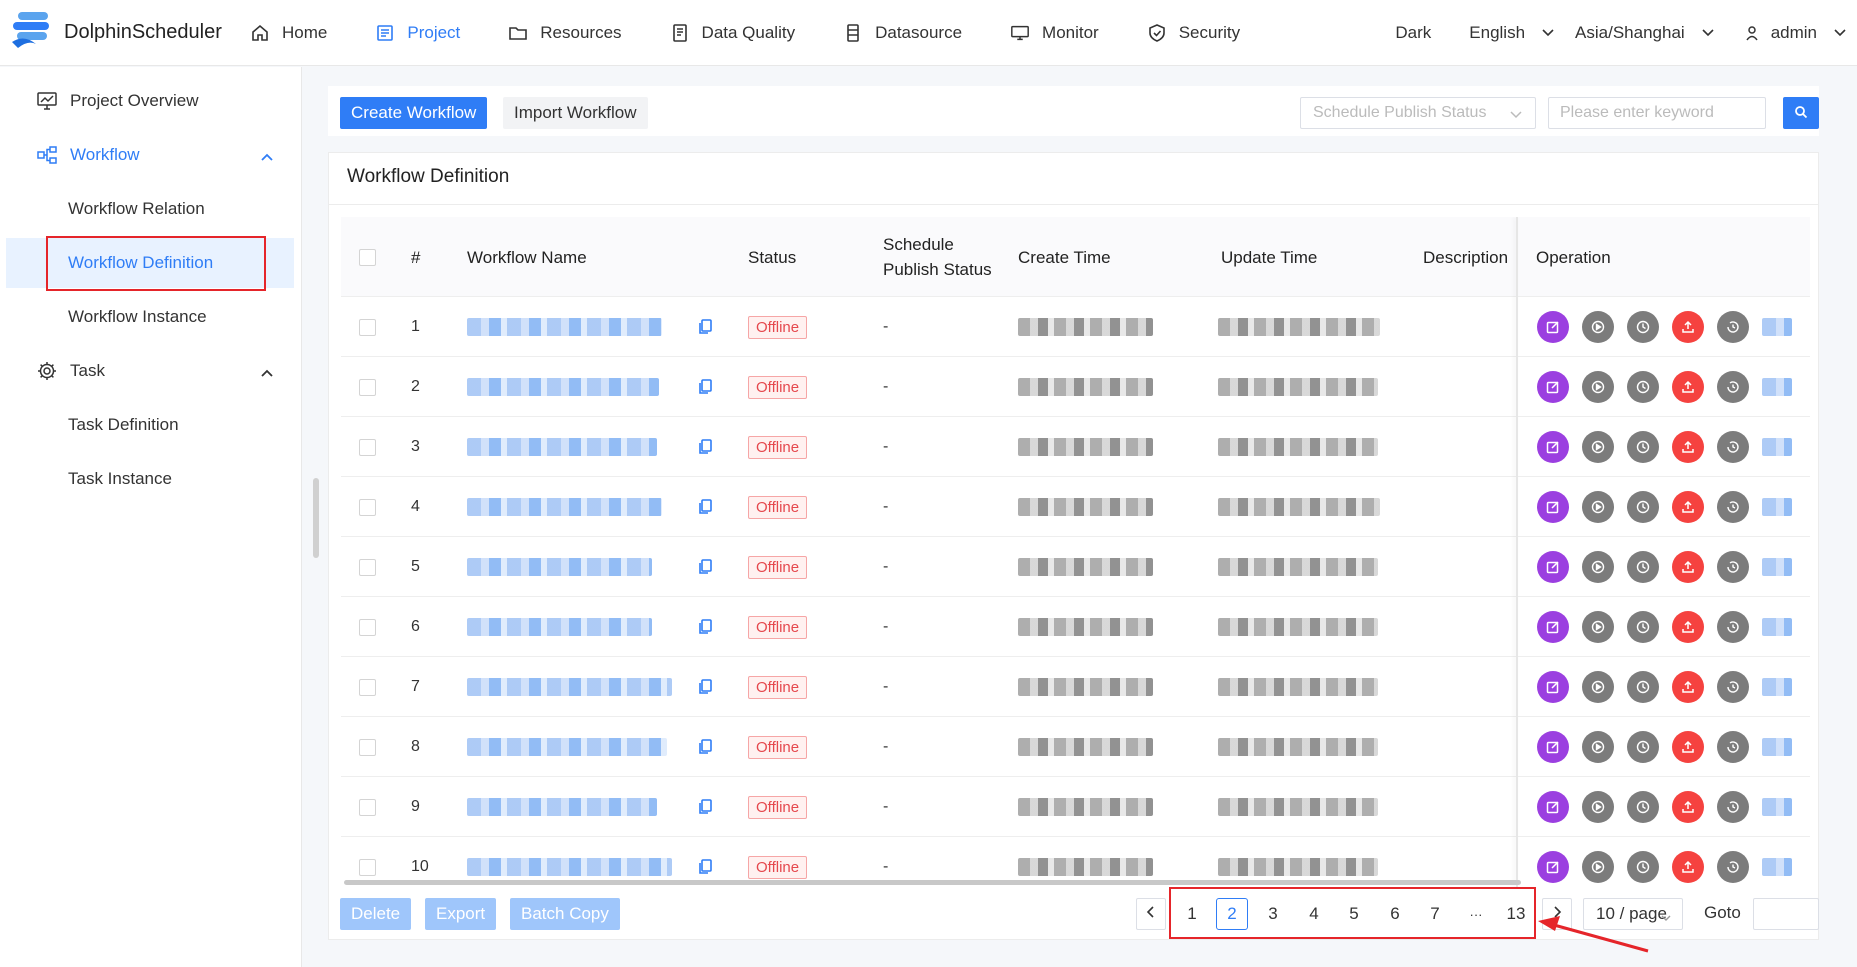 This screenshot has width=1857, height=967. I want to click on sidebar-item-workflow-instance: Workflow Instance, so click(147, 317).